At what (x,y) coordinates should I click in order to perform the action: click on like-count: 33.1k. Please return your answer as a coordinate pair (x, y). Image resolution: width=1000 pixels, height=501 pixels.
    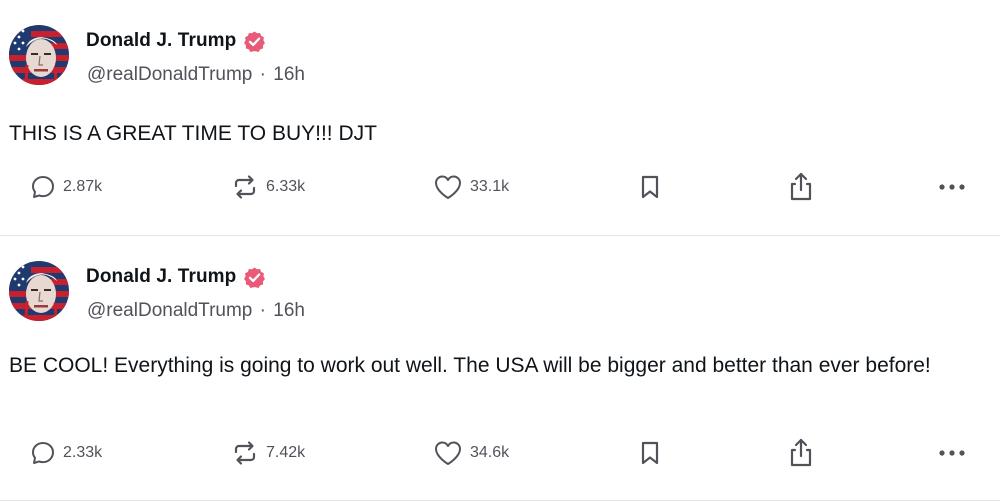
    Looking at the image, I should click on (490, 186).